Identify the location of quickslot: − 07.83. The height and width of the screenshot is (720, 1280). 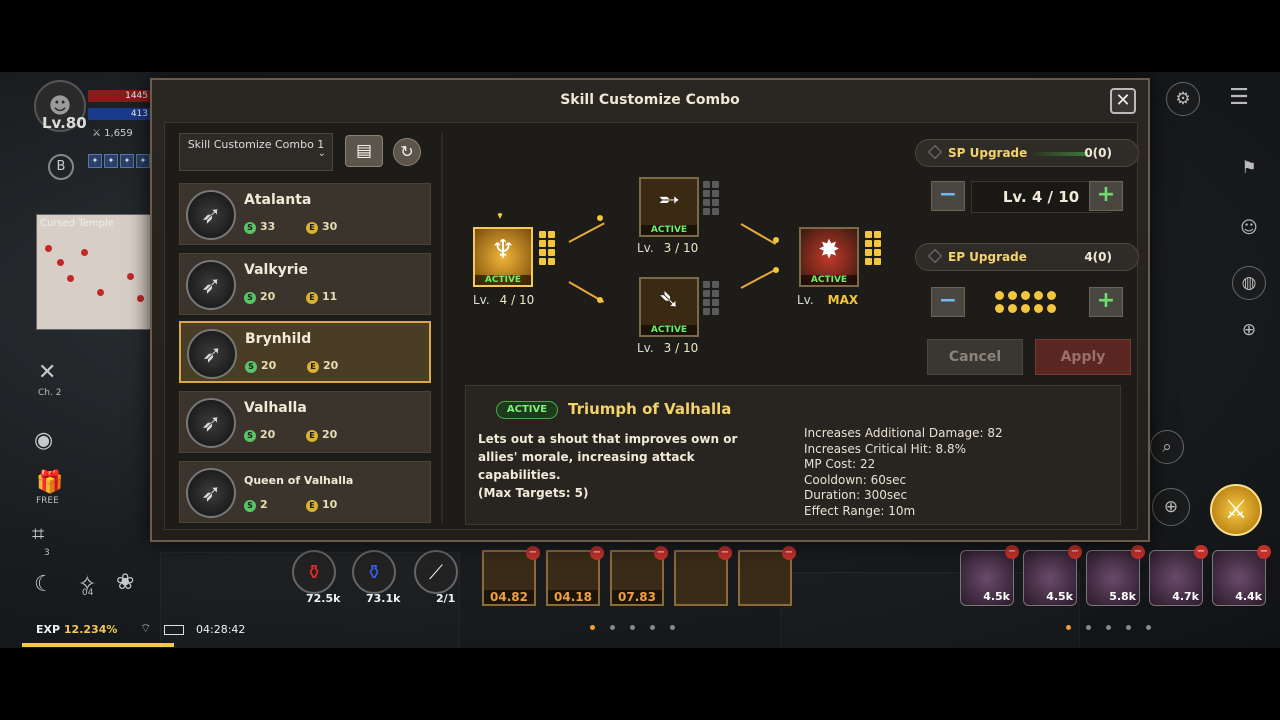
(639, 576).